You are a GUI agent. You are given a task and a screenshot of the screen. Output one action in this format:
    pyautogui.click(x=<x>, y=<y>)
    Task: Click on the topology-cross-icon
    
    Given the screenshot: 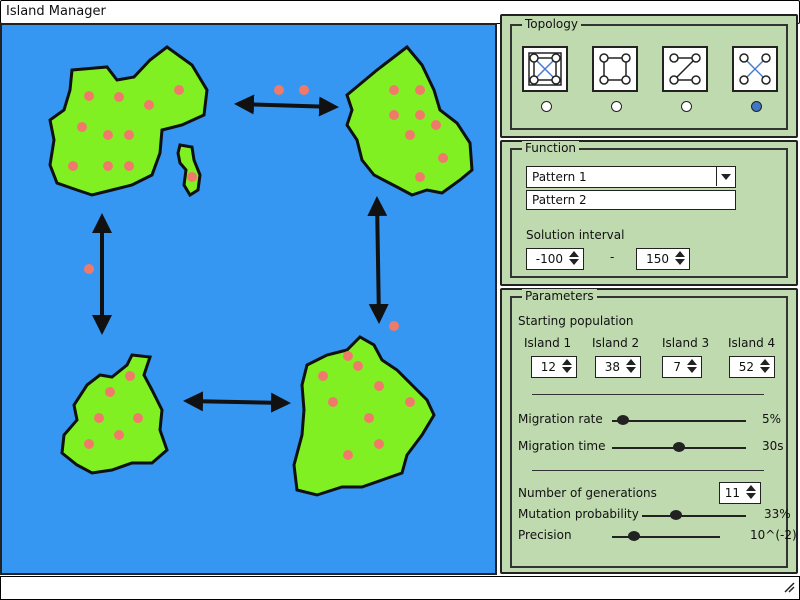 What is the action you would take?
    pyautogui.click(x=755, y=69)
    